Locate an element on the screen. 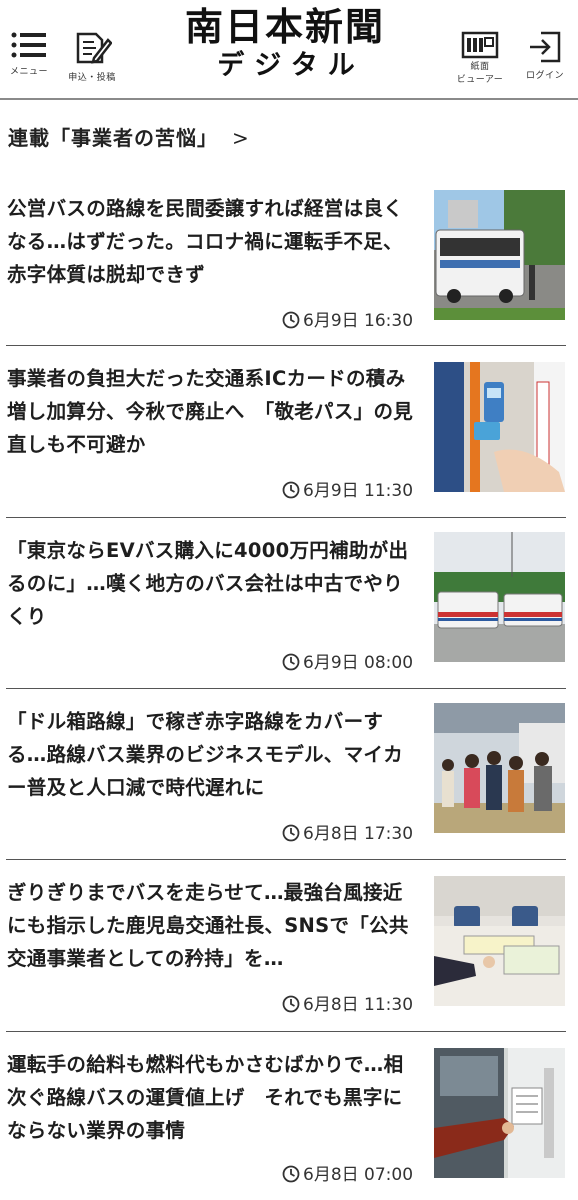 The height and width of the screenshot is (1200, 578). edit-document-icon is located at coordinates (94, 48).